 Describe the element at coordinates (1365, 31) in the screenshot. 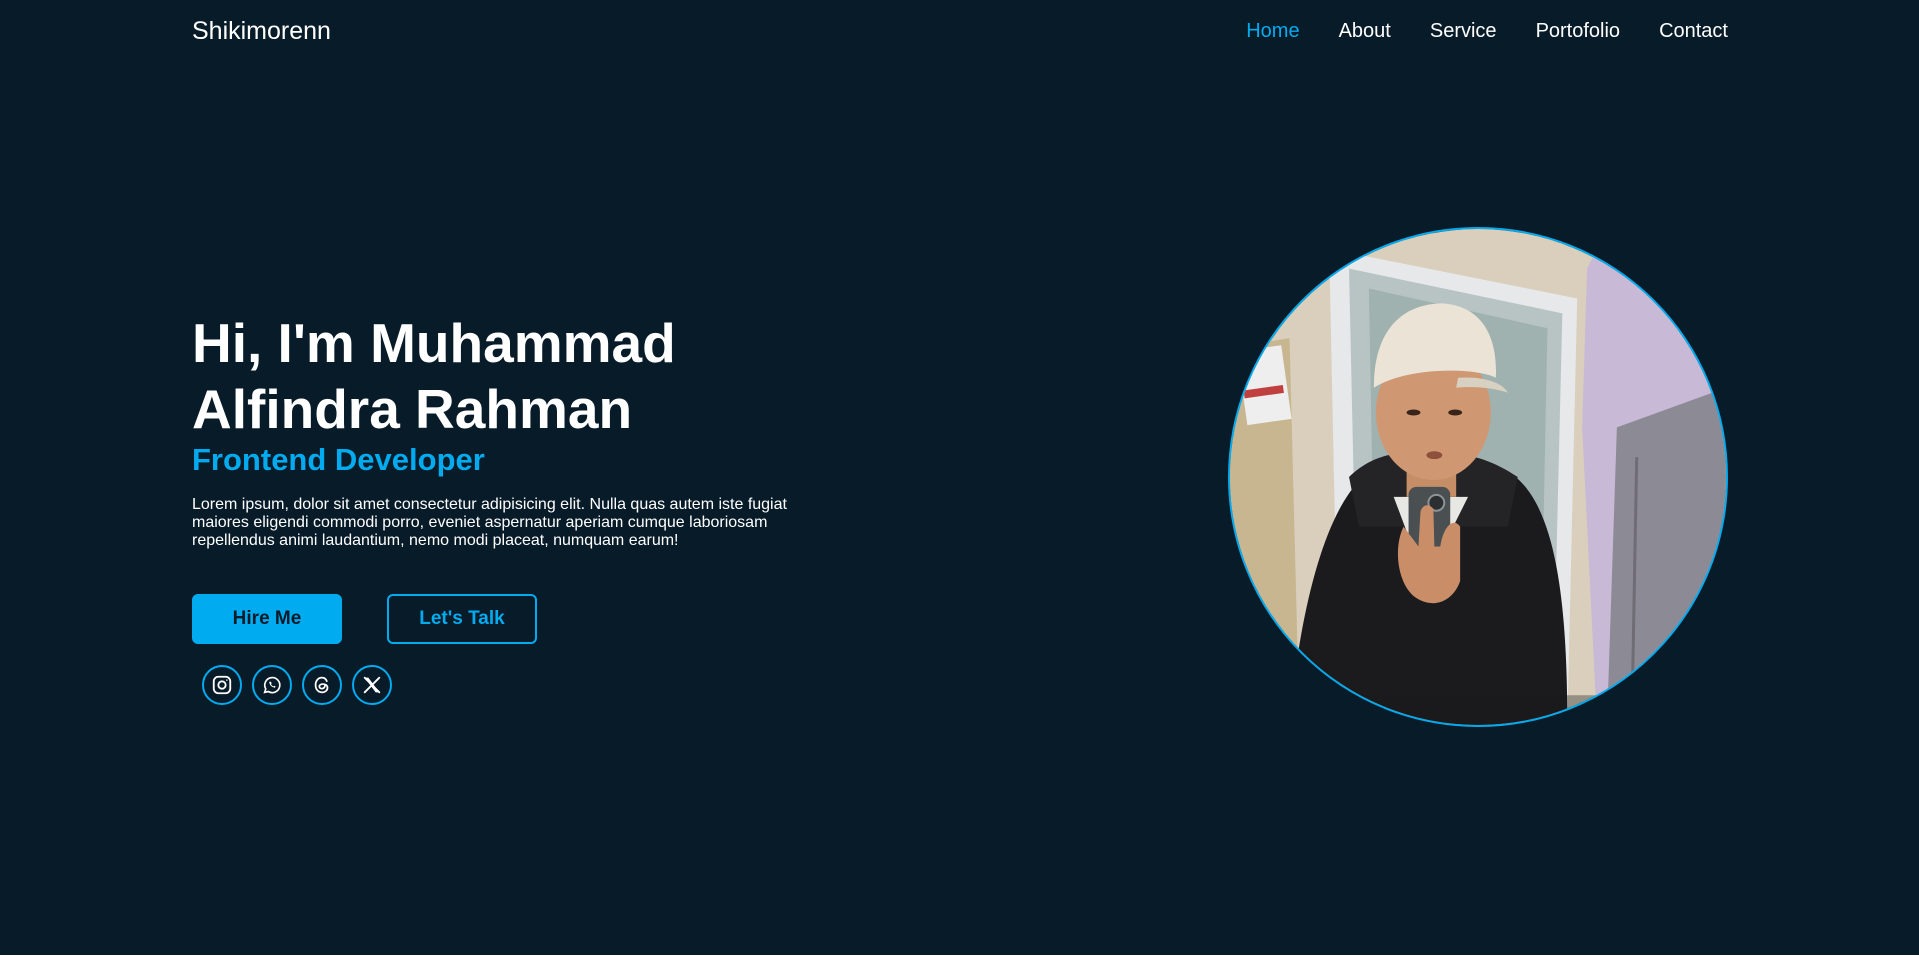

I see `nav-about: About` at that location.